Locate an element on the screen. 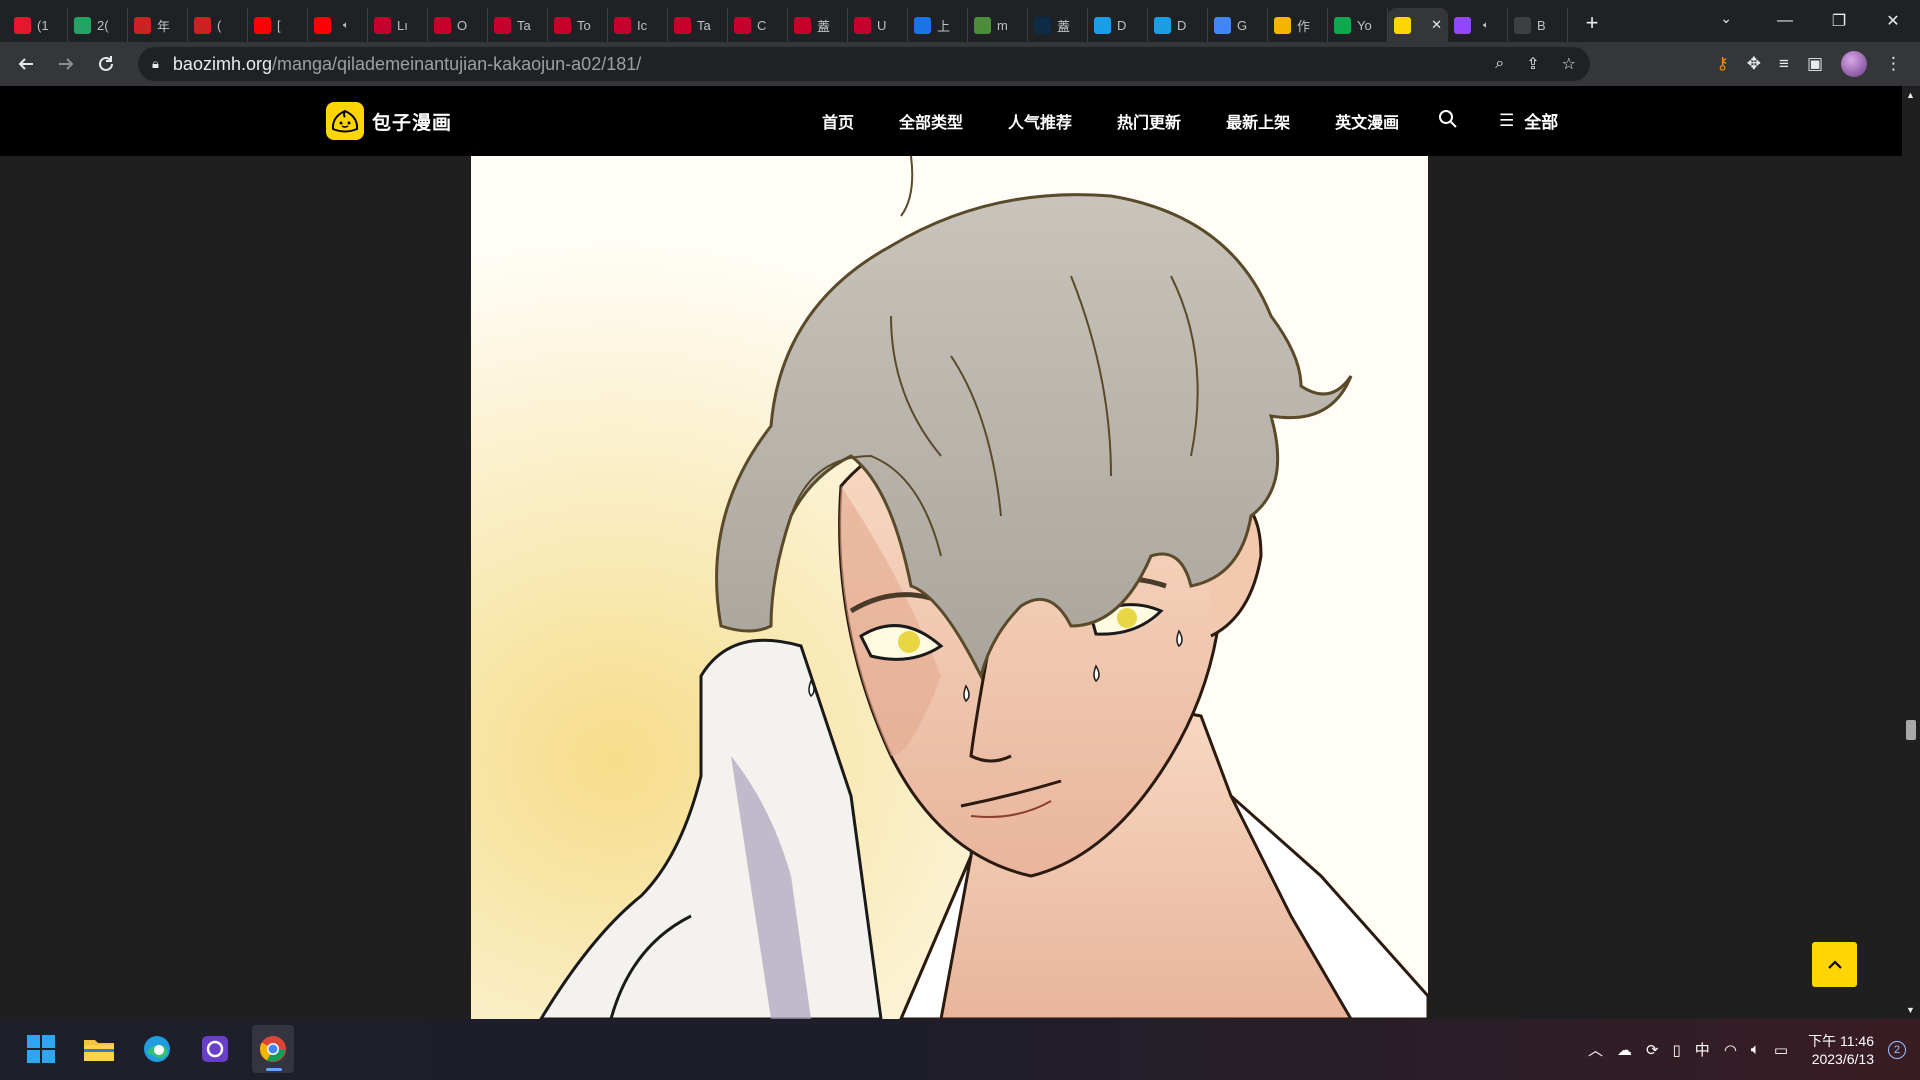 The width and height of the screenshot is (1920, 1080). edge-browser-icon is located at coordinates (157, 1049).